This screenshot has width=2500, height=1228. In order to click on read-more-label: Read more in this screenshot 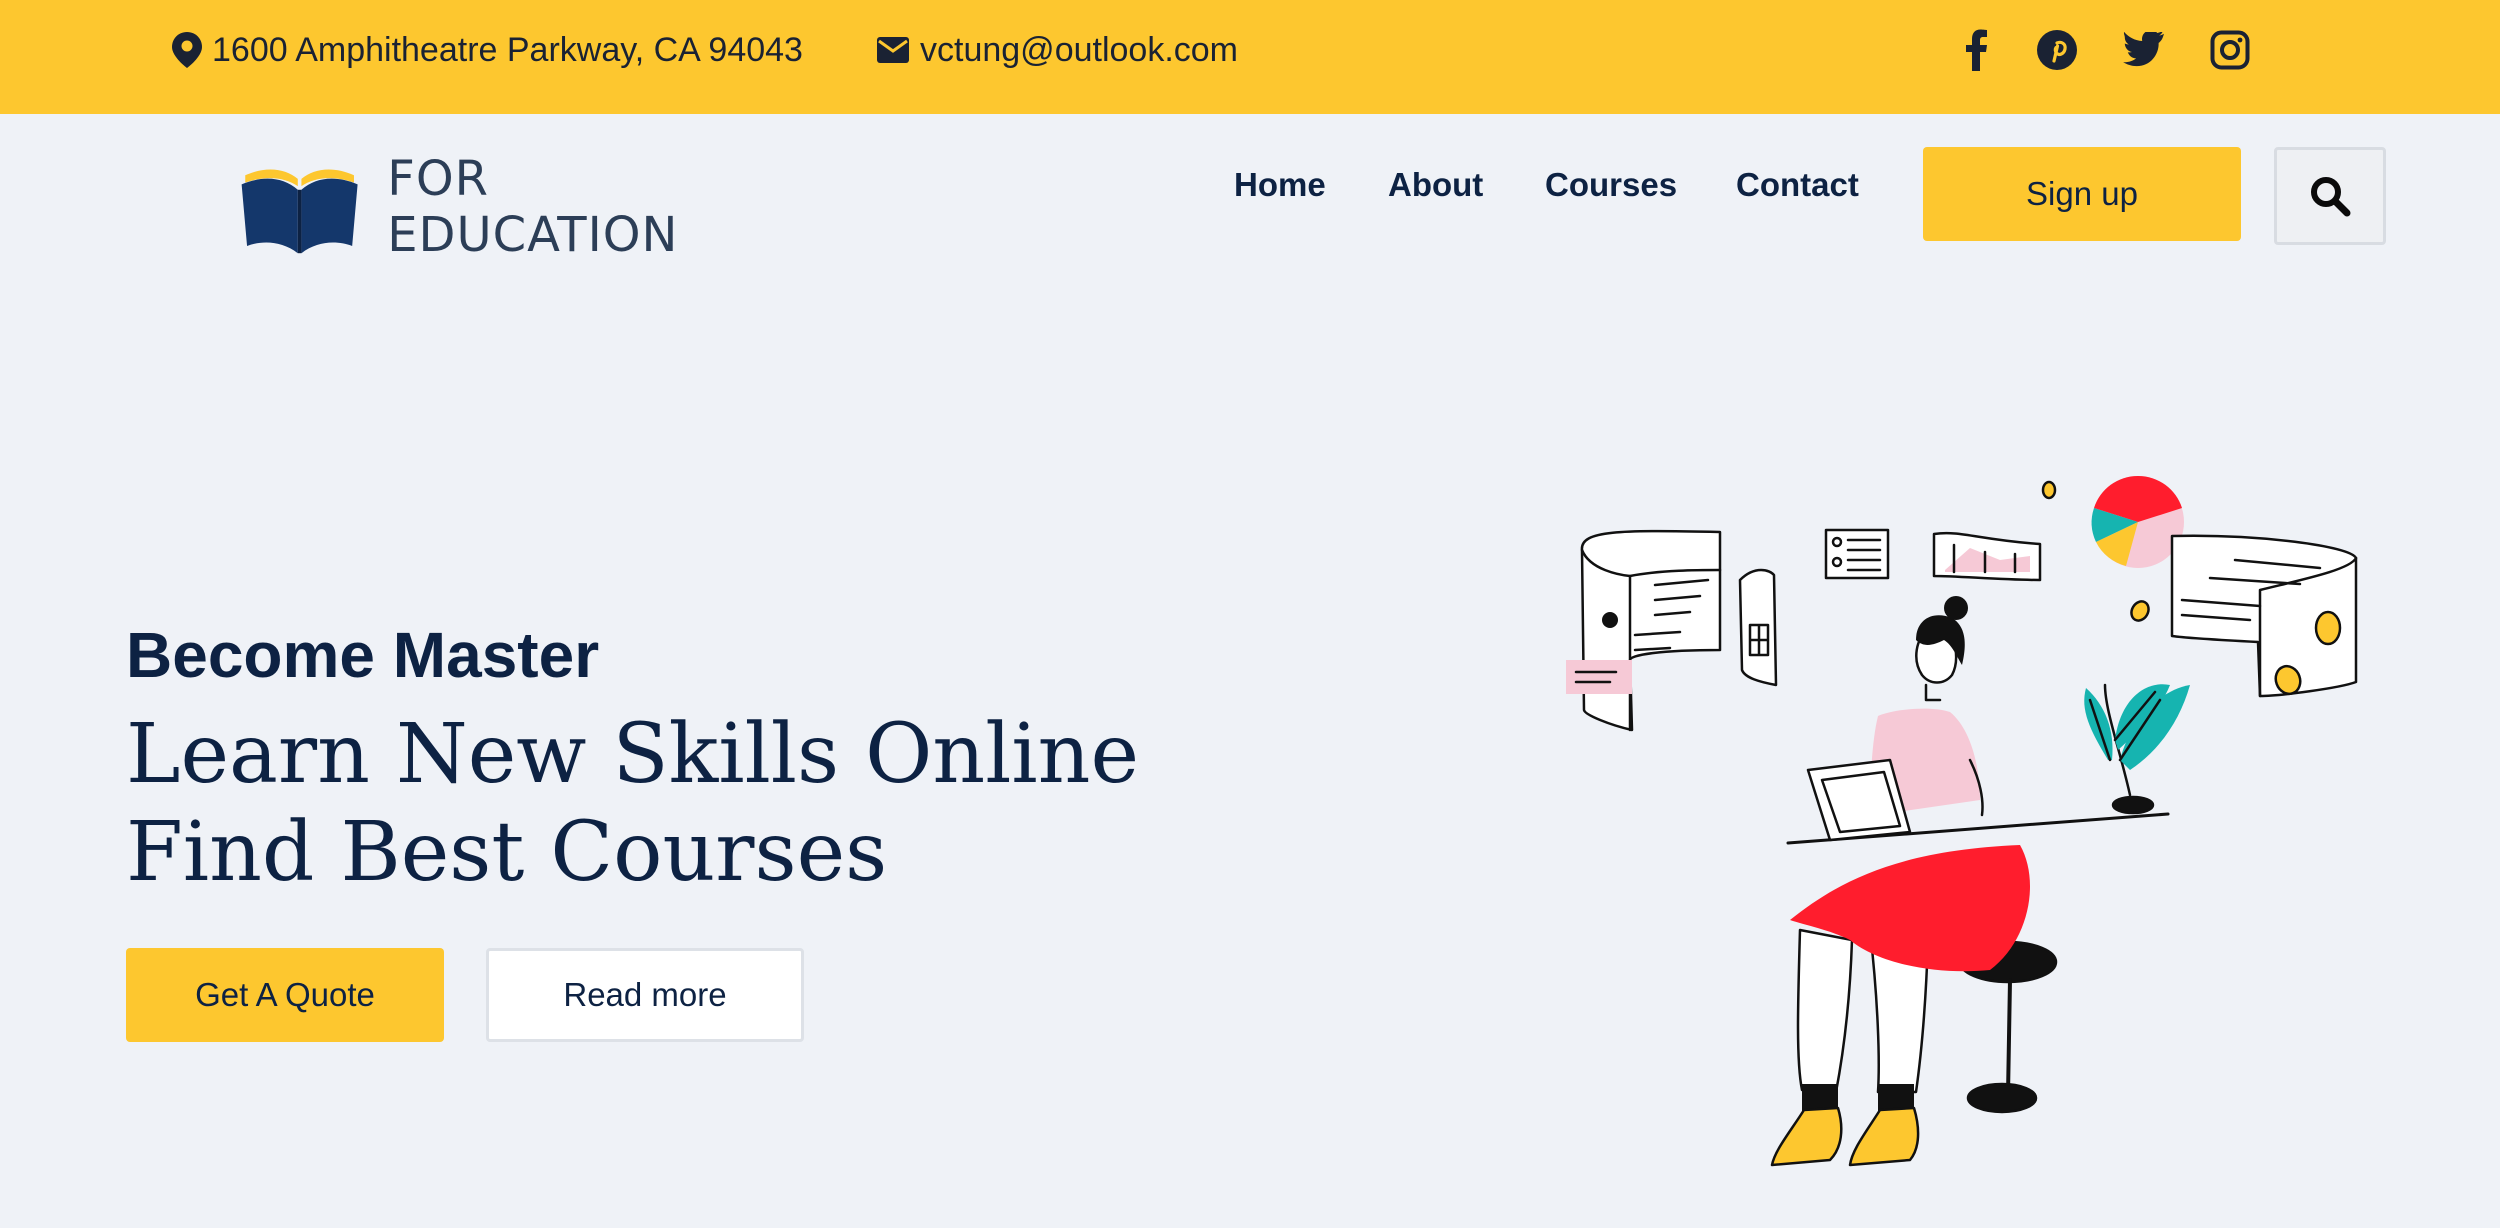, I will do `click(645, 994)`.